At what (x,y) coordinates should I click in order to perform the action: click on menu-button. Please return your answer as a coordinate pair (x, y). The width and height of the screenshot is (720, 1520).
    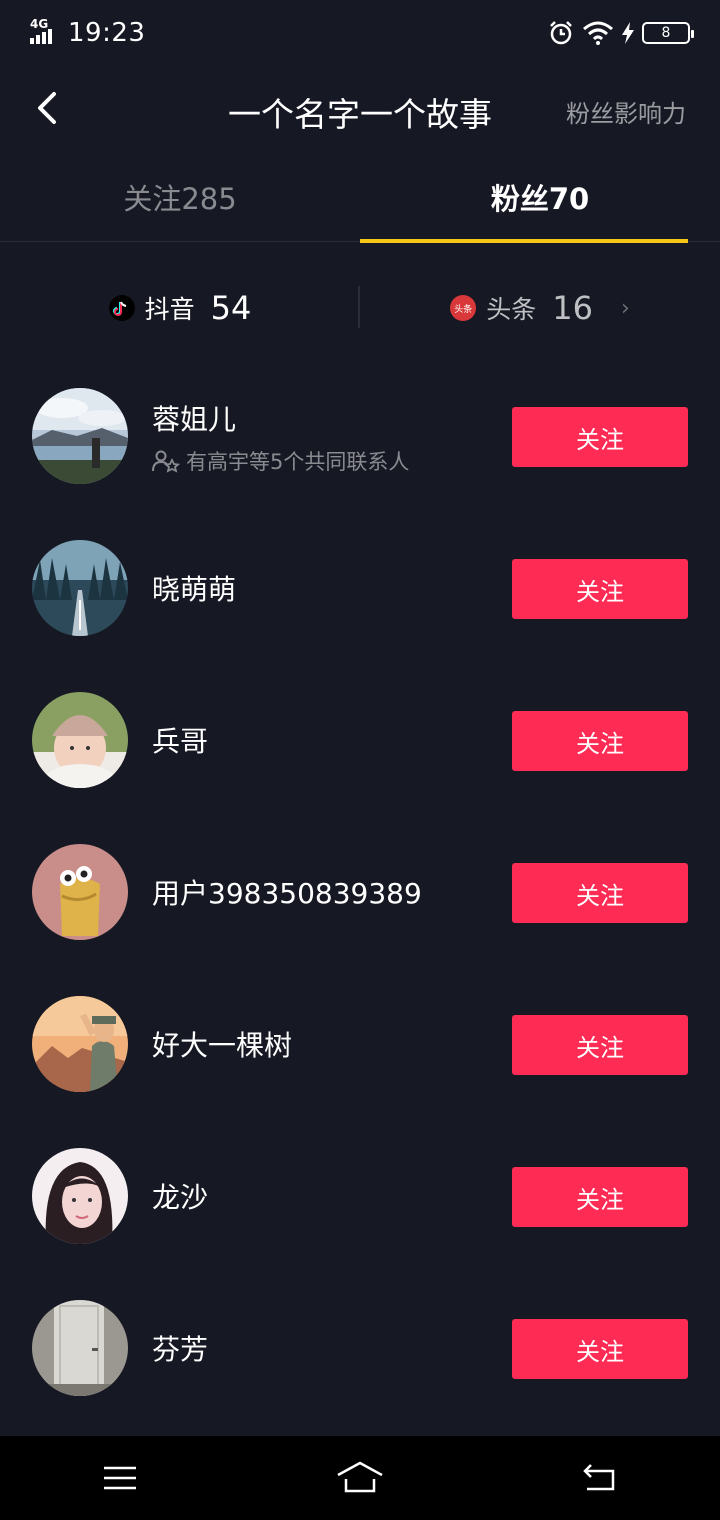
    Looking at the image, I should click on (120, 1478).